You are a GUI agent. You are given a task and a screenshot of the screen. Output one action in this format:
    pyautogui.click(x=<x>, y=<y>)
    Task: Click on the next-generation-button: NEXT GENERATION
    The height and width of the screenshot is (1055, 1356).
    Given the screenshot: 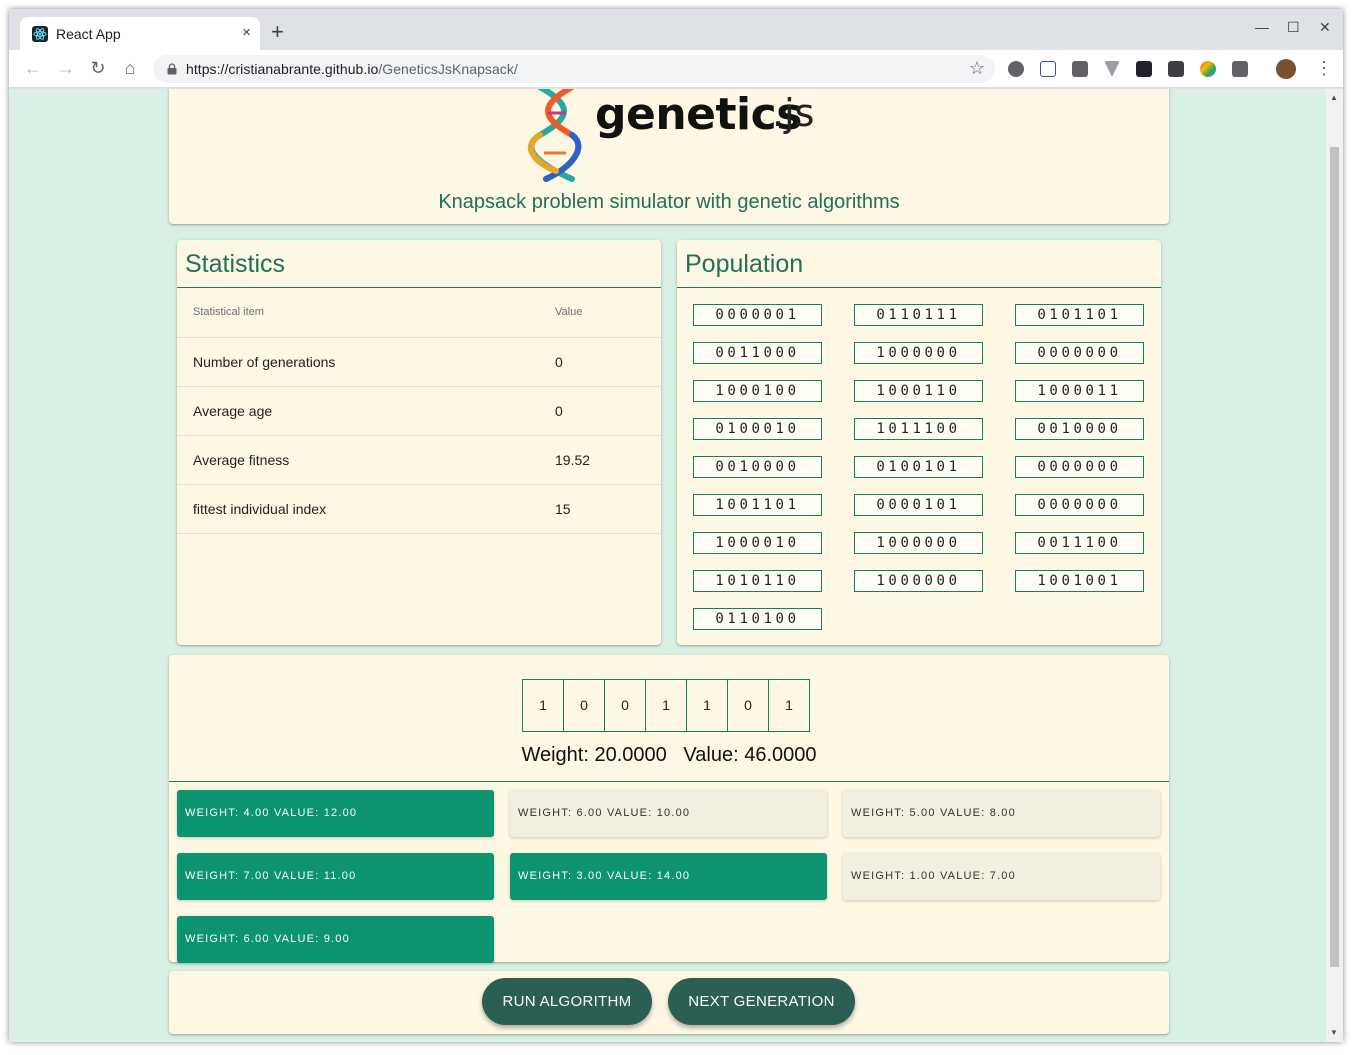 What is the action you would take?
    pyautogui.click(x=761, y=1001)
    